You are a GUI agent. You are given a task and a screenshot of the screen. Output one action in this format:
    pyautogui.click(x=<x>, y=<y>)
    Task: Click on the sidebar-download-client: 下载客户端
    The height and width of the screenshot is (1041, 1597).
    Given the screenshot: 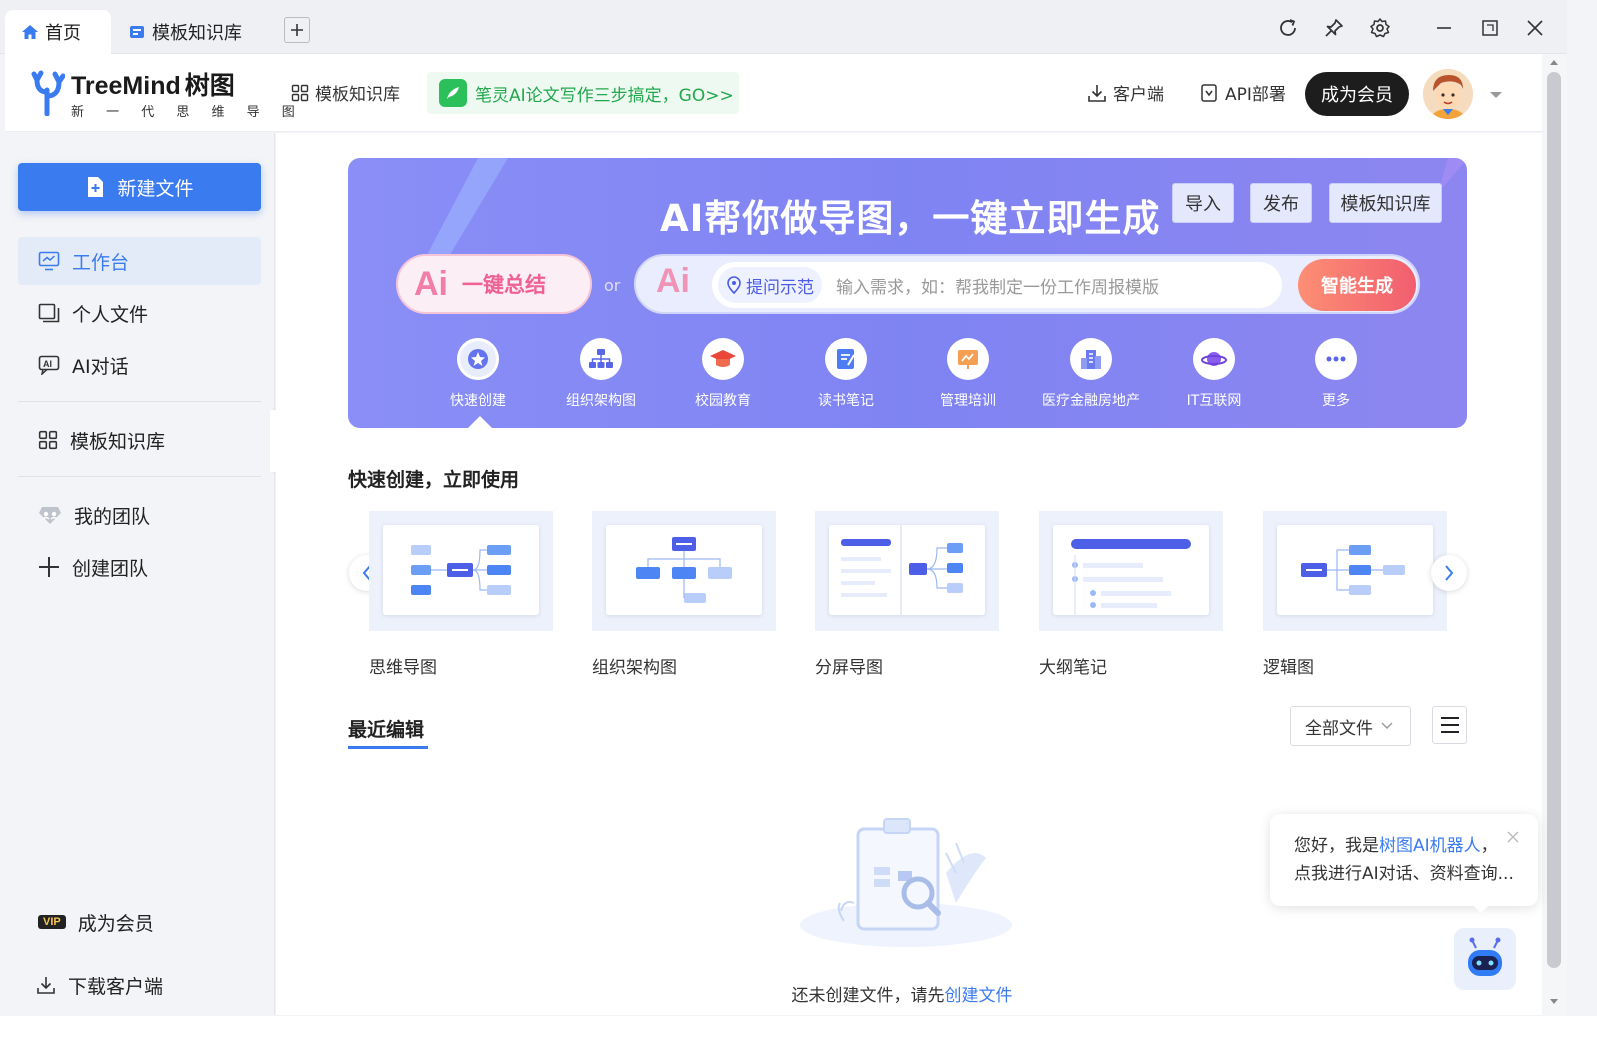 What is the action you would take?
    pyautogui.click(x=139, y=985)
    